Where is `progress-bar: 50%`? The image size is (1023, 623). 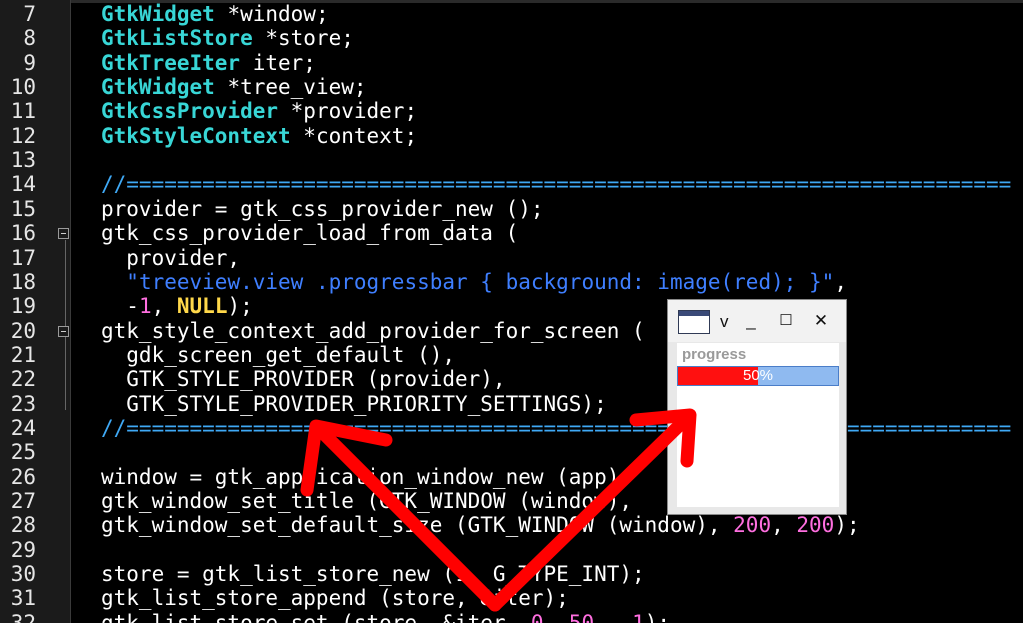
progress-bar: 50% is located at coordinates (758, 376).